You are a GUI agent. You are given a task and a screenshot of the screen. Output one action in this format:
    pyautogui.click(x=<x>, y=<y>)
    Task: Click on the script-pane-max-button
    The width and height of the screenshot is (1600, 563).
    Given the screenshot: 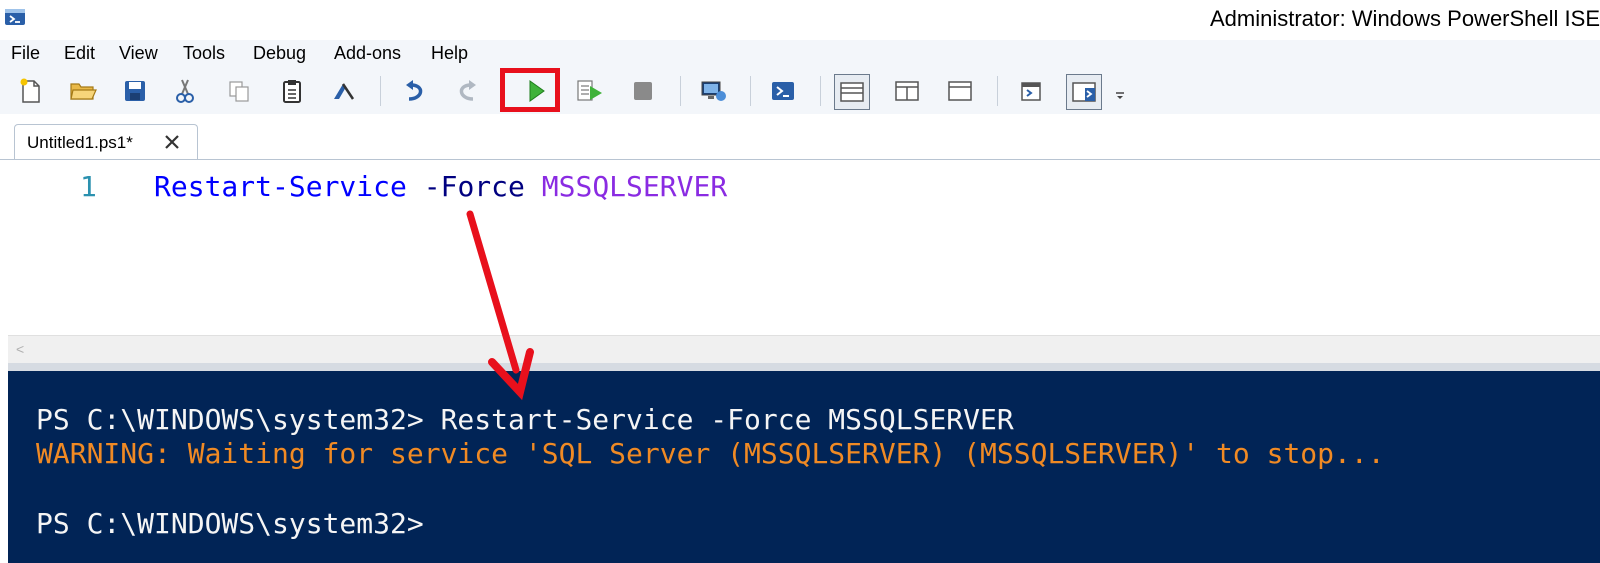 What is the action you would take?
    pyautogui.click(x=960, y=91)
    